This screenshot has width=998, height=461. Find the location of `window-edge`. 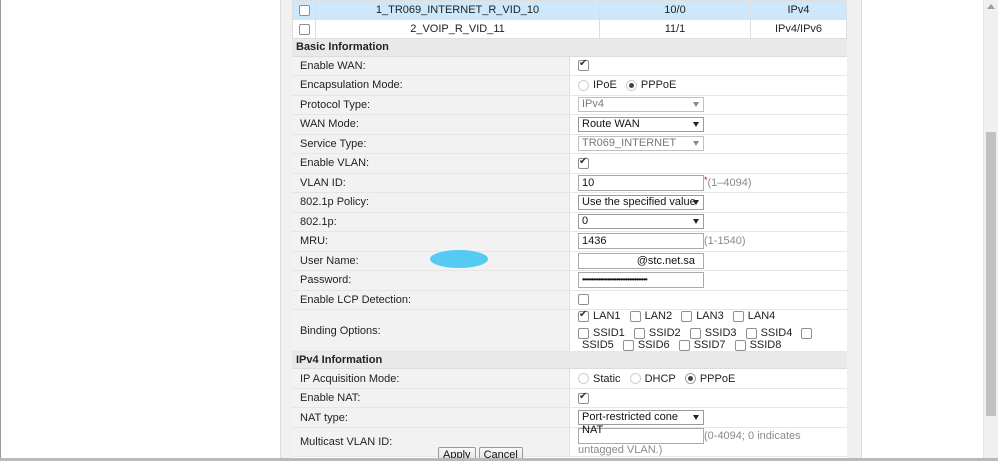

window-edge is located at coordinates (0, 230).